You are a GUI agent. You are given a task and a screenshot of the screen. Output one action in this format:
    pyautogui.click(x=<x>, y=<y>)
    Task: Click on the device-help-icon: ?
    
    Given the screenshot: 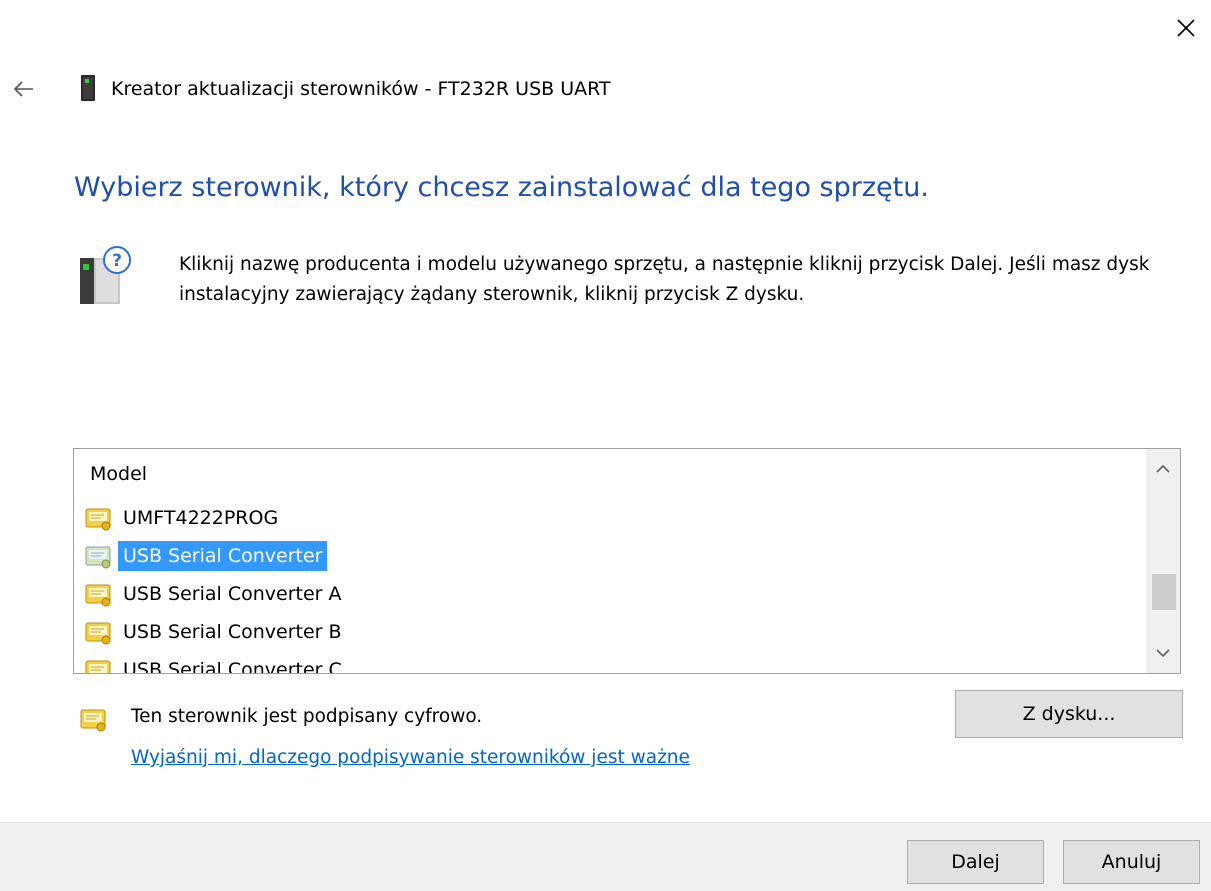 What is the action you would take?
    pyautogui.click(x=105, y=278)
    